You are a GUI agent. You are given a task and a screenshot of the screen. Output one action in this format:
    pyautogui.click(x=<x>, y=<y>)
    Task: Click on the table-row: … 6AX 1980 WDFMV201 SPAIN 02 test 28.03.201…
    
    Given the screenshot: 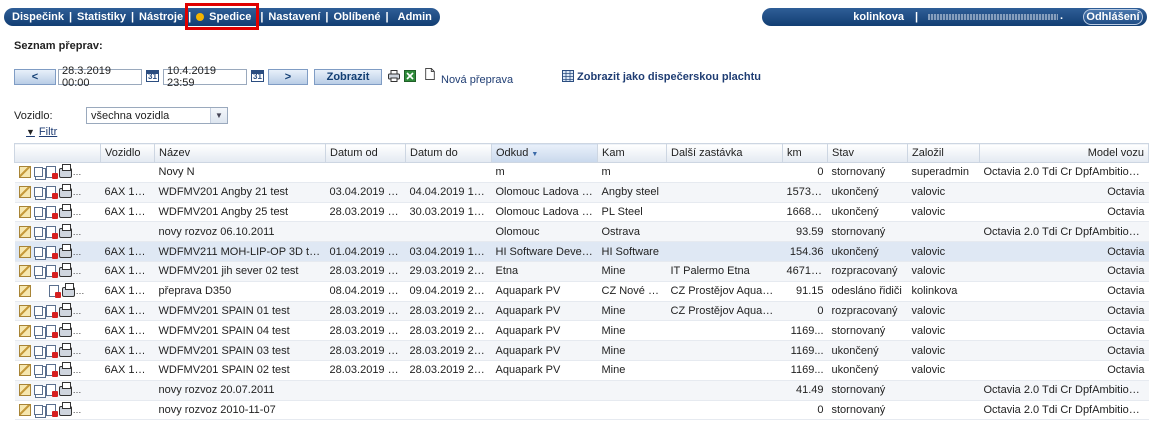 What is the action you would take?
    pyautogui.click(x=581, y=370)
    